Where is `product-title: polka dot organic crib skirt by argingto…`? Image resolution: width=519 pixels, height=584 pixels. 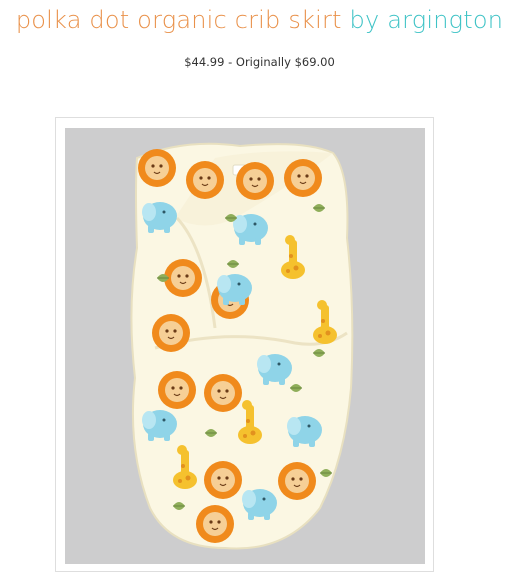
product-title: polka dot organic crib skirt by argingto… is located at coordinates (259, 20).